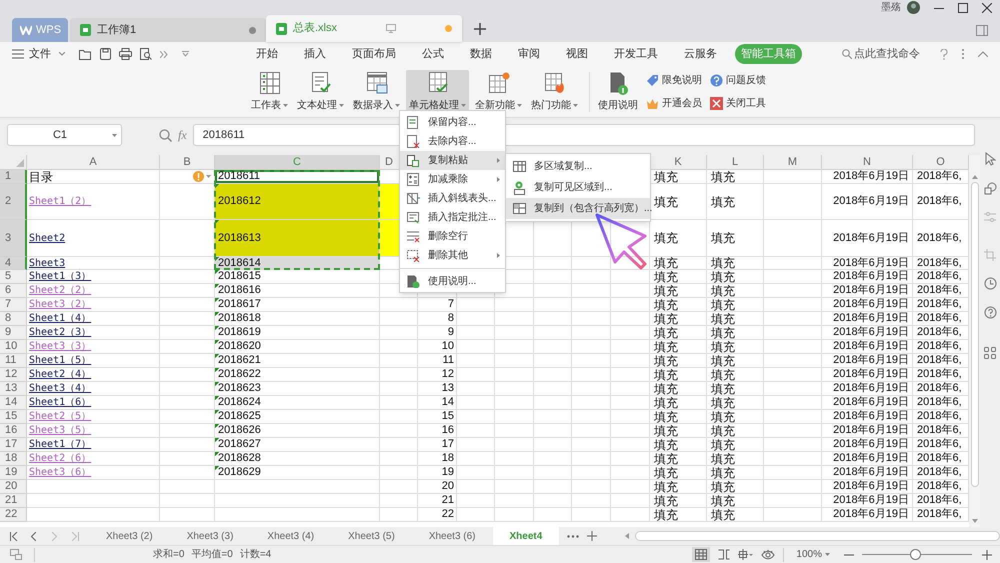  What do you see at coordinates (983, 54) in the screenshot?
I see `collapse-icon` at bounding box center [983, 54].